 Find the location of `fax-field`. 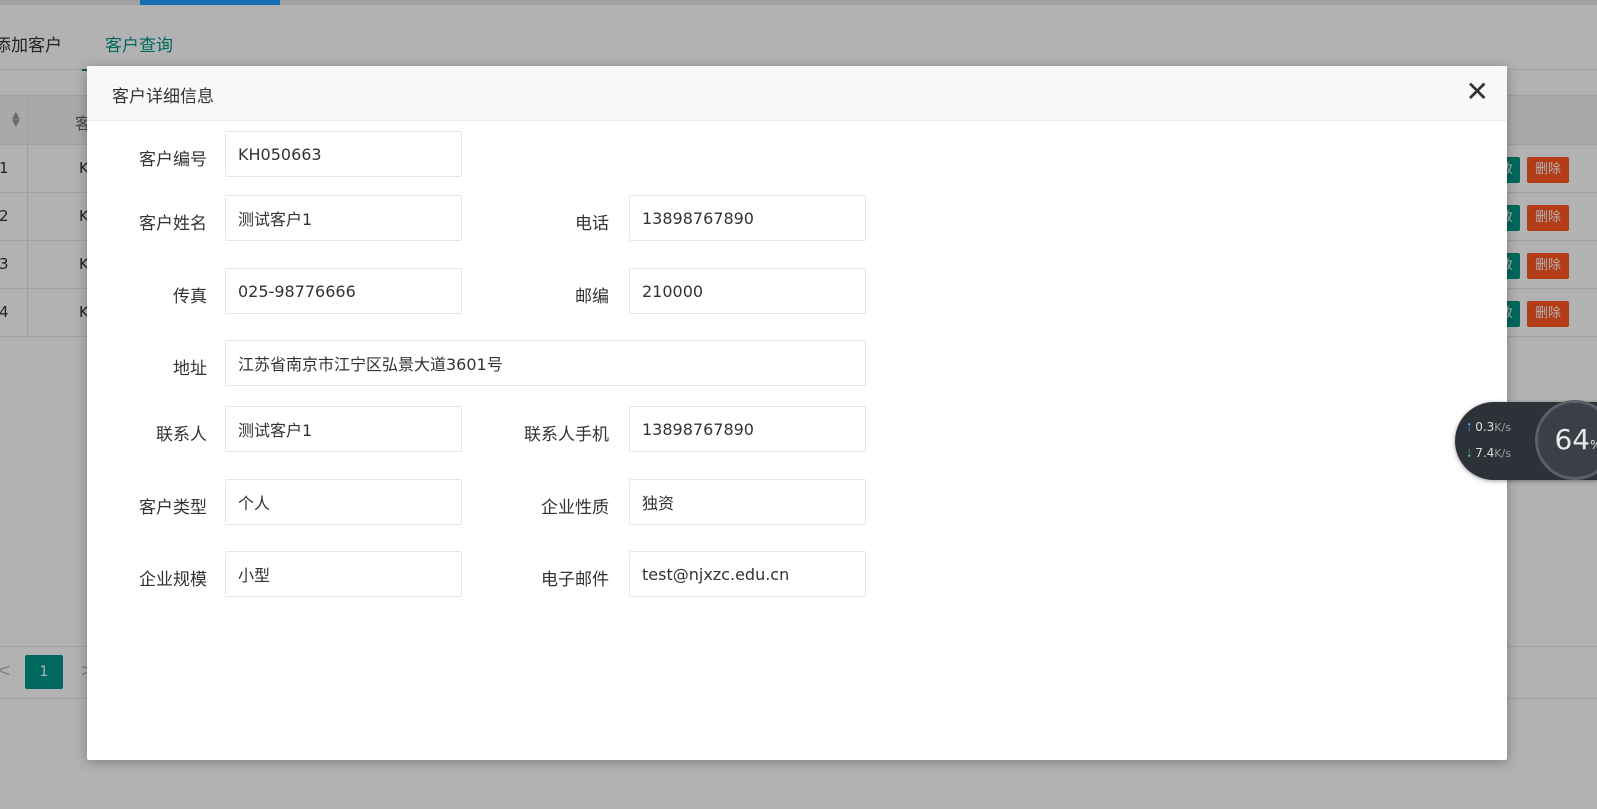

fax-field is located at coordinates (343, 291).